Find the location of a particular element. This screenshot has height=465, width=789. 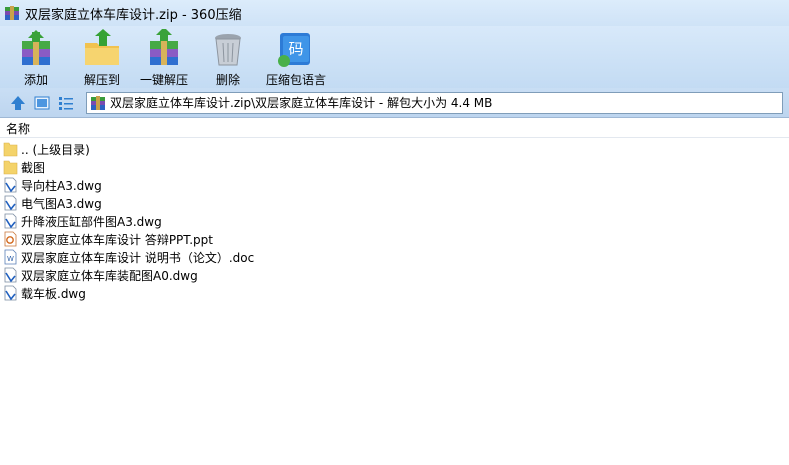

file-name: 载车板.dwg is located at coordinates (53, 293).